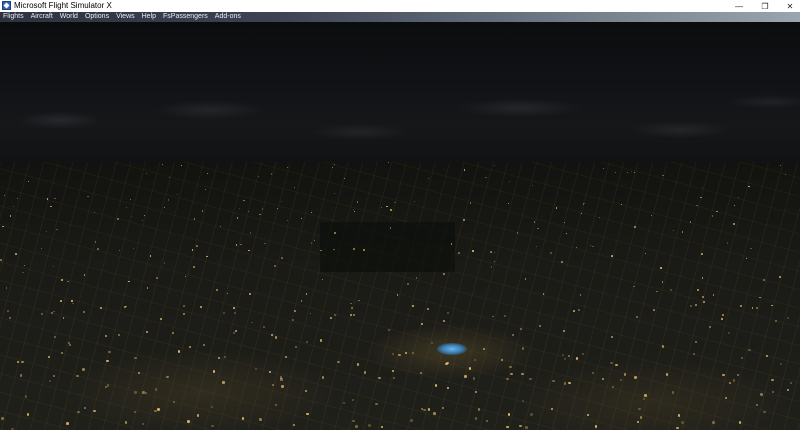 This screenshot has height=430, width=800. Describe the element at coordinates (788, 6) in the screenshot. I see `close-button: ✕` at that location.